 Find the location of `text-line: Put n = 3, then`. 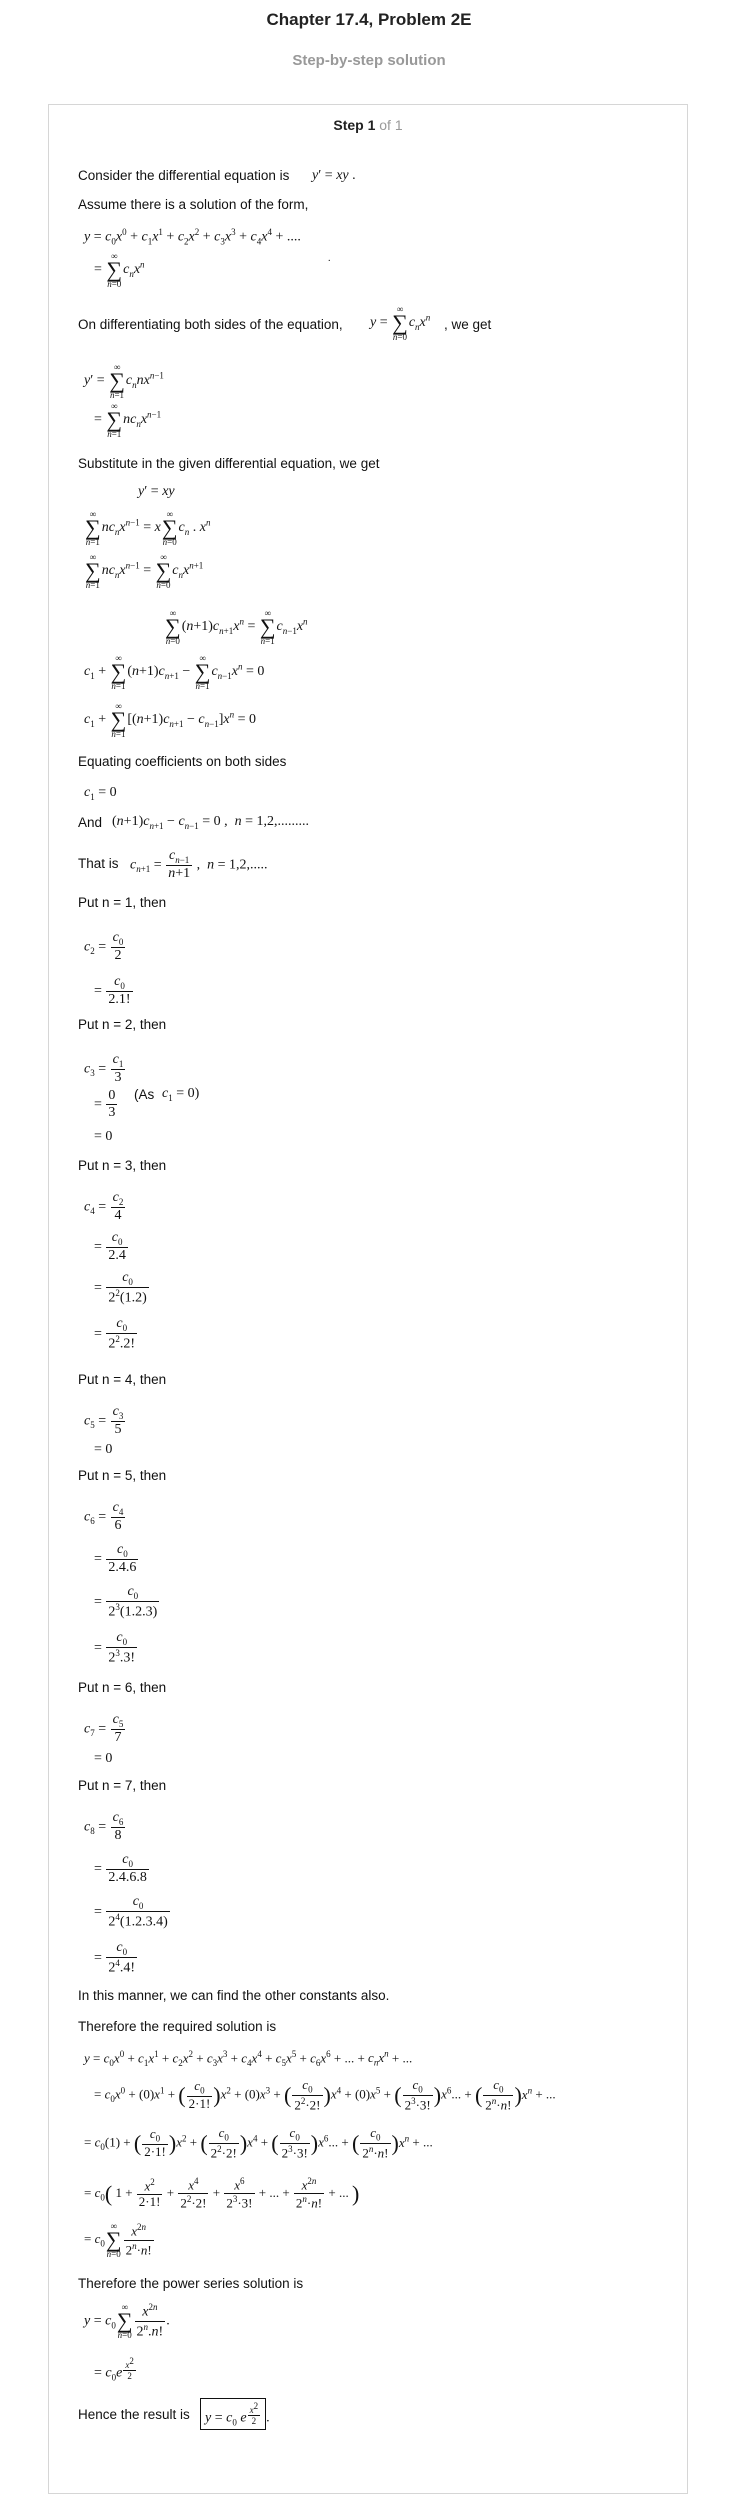

text-line: Put n = 3, then is located at coordinates (122, 1165).